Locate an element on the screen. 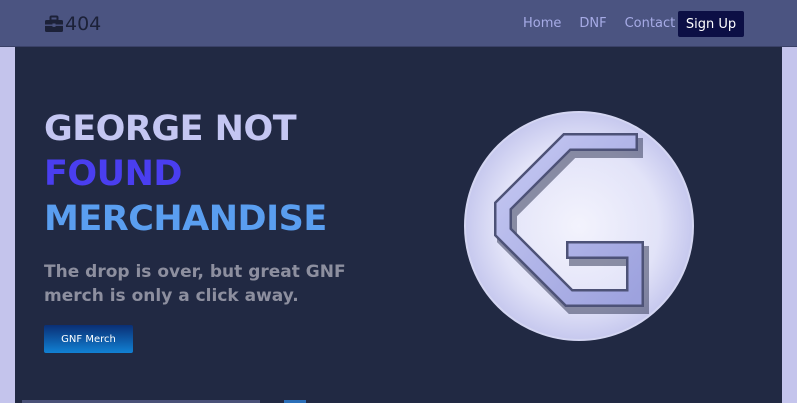 The width and height of the screenshot is (797, 403). briefcase-icon is located at coordinates (54, 23).